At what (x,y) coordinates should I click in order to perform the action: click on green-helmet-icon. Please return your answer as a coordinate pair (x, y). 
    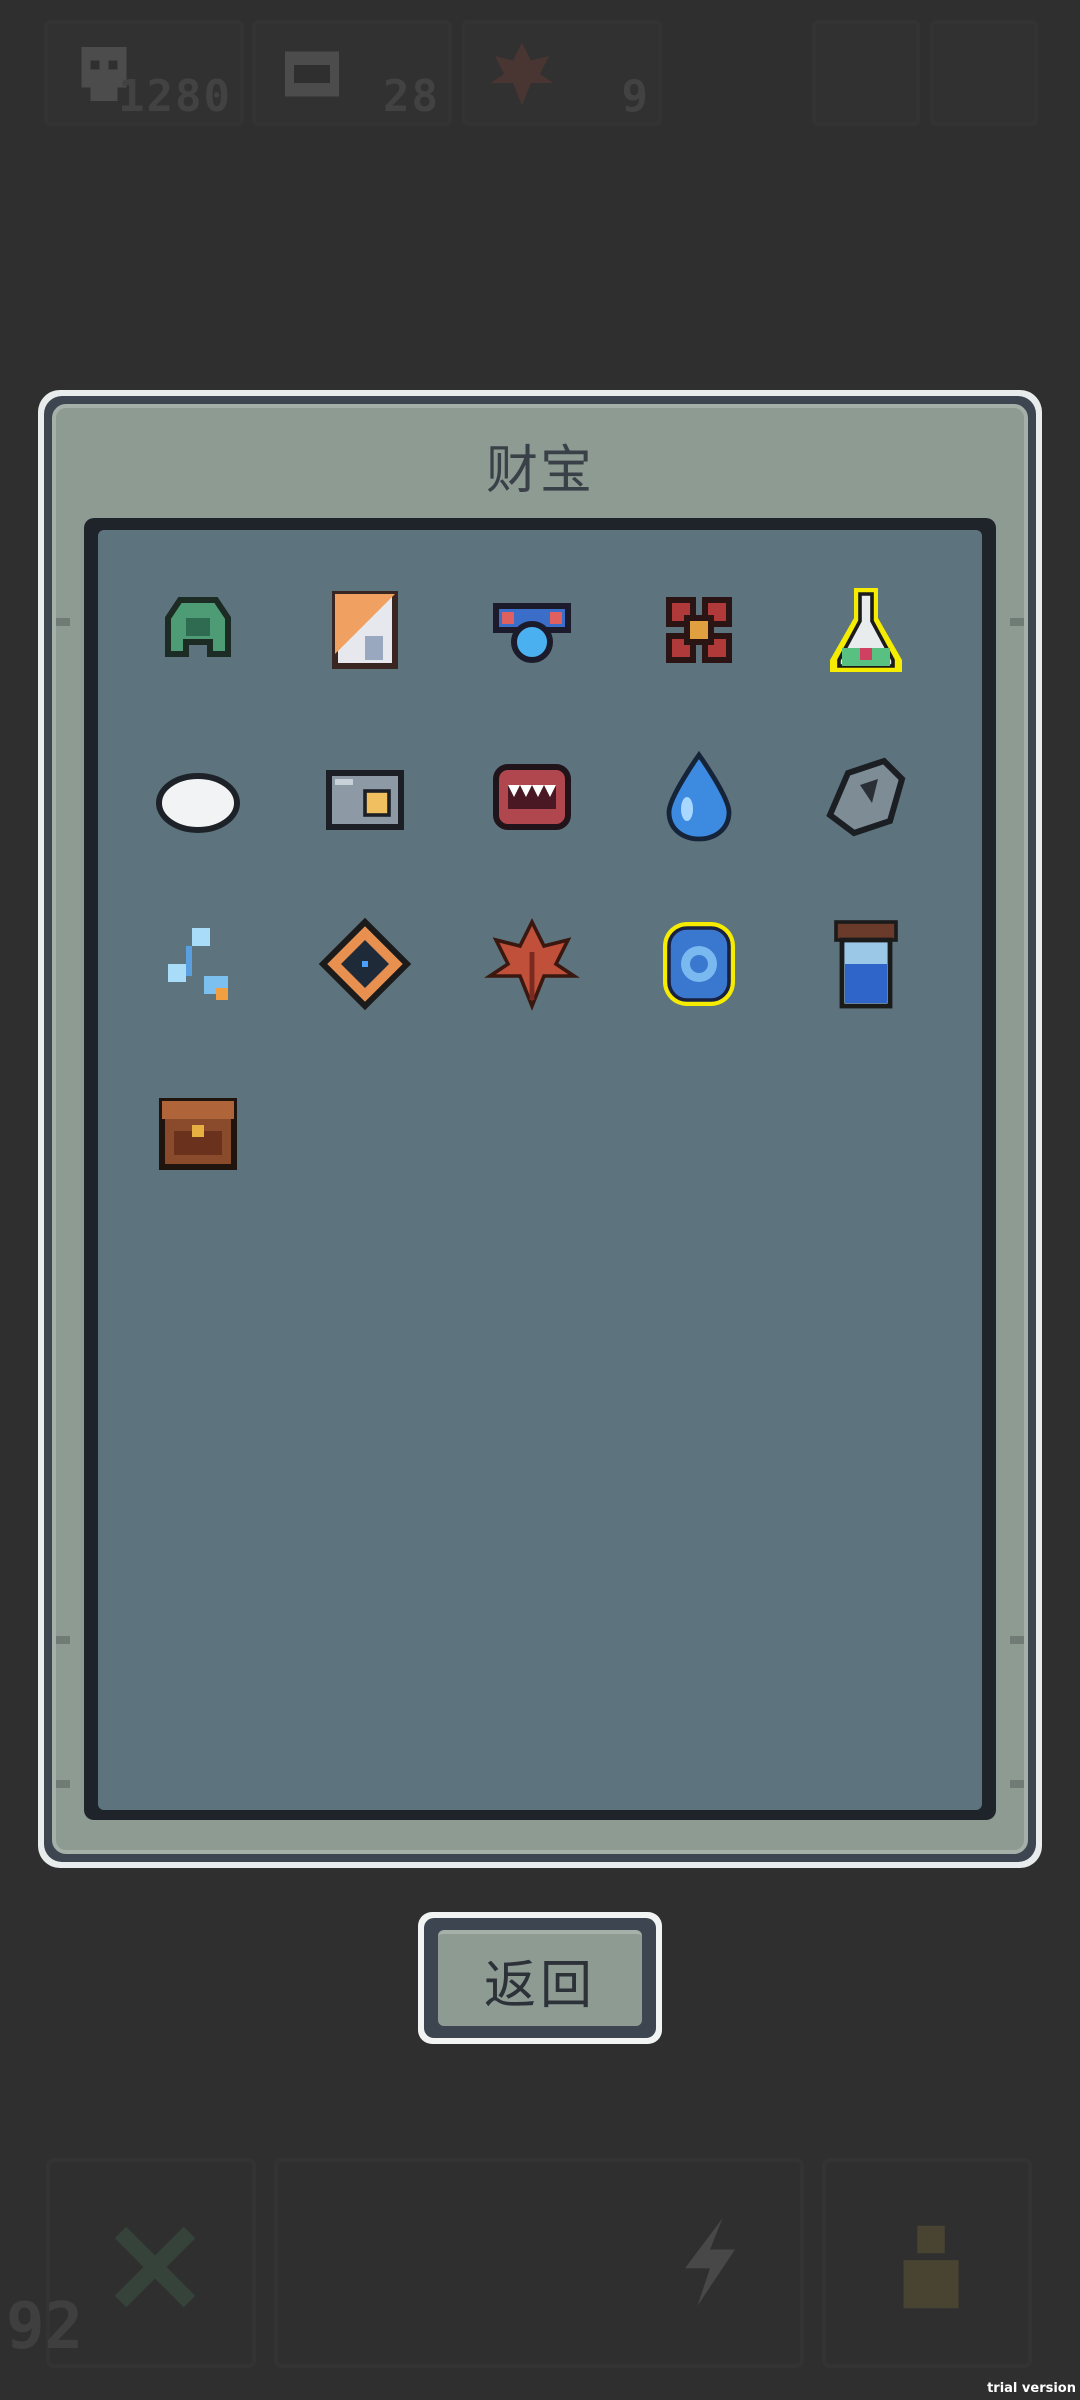
    Looking at the image, I should click on (198, 627).